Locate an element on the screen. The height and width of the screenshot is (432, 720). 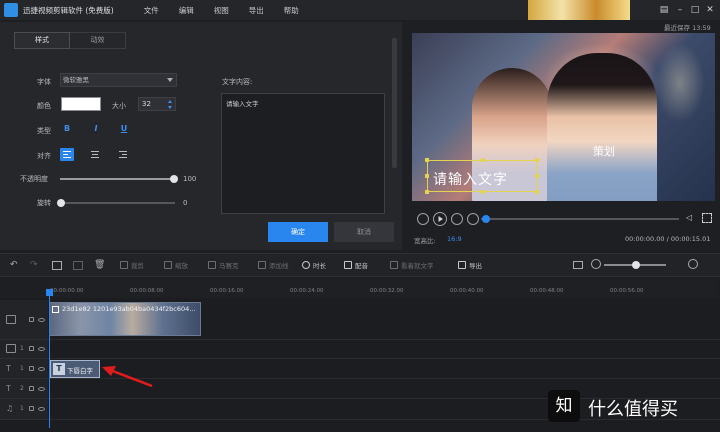
stepper-up-icon is located at coordinates (170, 101).